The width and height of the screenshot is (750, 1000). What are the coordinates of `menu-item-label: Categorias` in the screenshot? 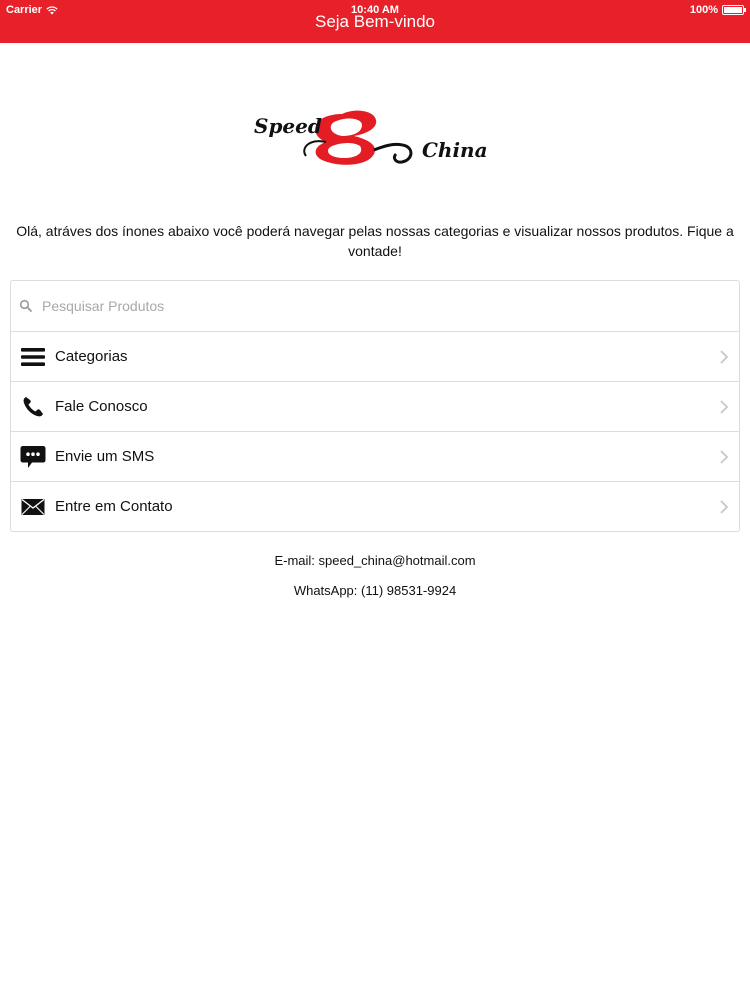 It's located at (91, 356).